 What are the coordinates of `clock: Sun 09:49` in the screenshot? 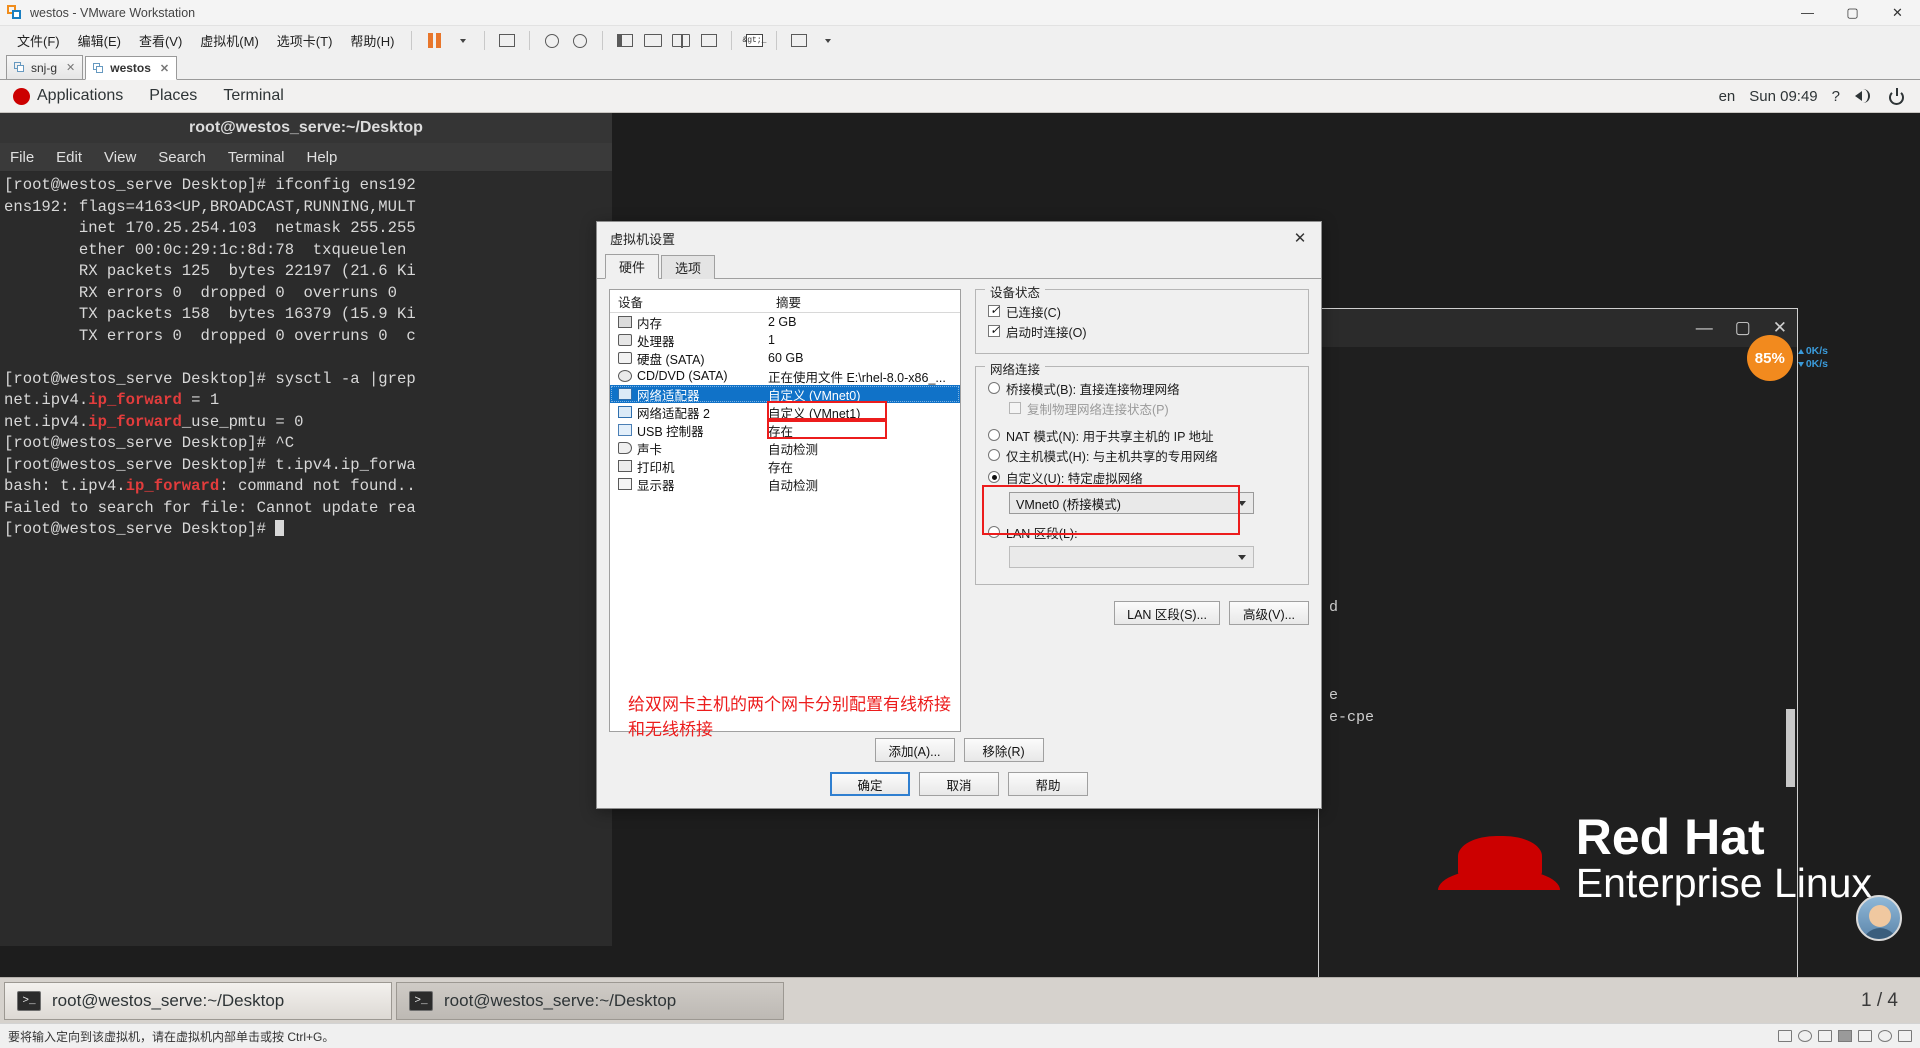 It's located at (1783, 96).